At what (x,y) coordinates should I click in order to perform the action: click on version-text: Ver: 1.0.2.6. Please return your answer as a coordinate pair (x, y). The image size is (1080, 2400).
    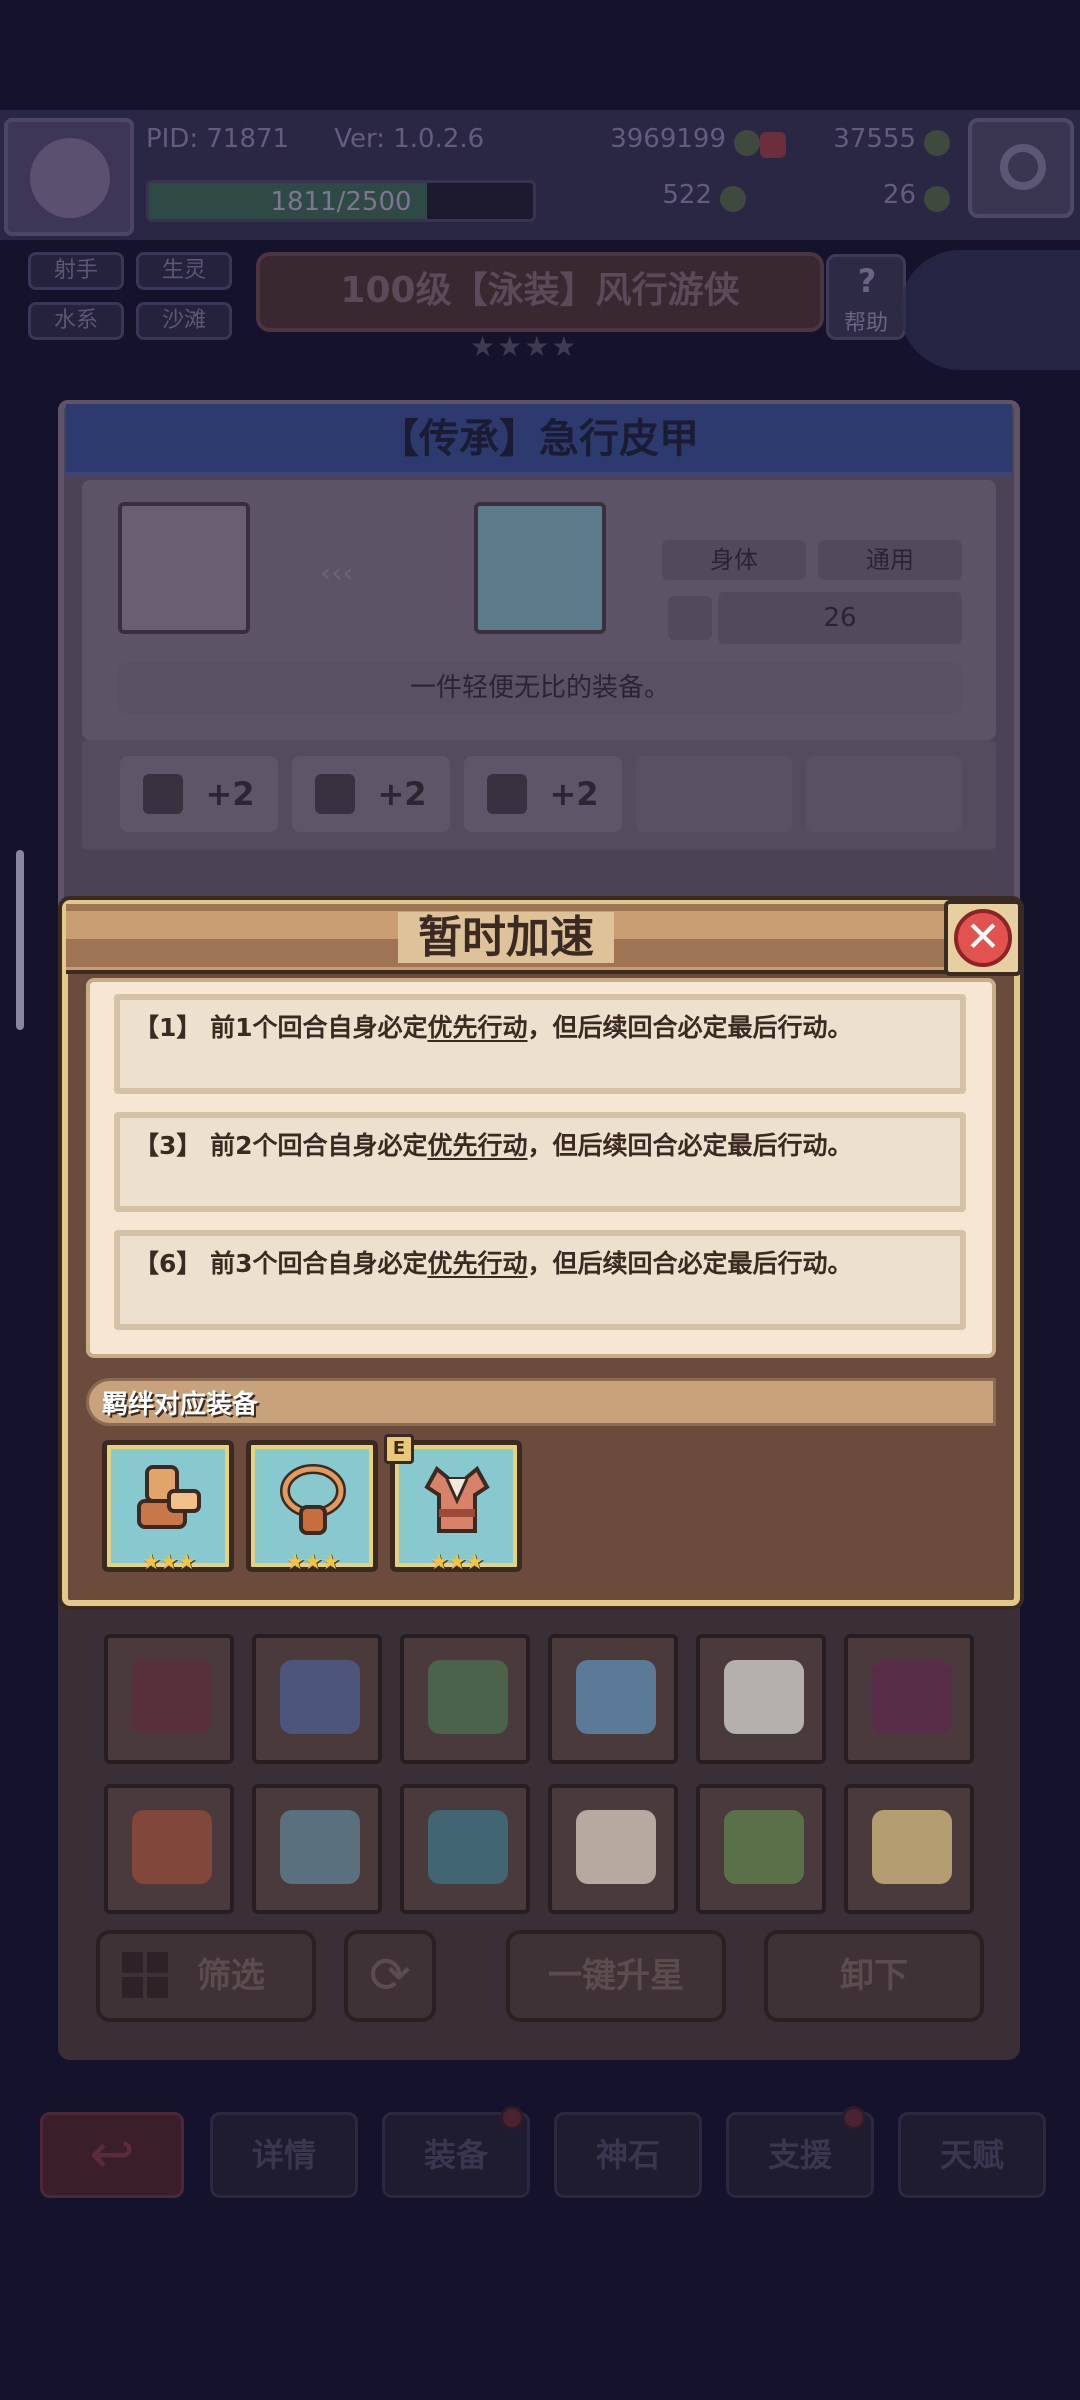
    Looking at the image, I should click on (409, 139).